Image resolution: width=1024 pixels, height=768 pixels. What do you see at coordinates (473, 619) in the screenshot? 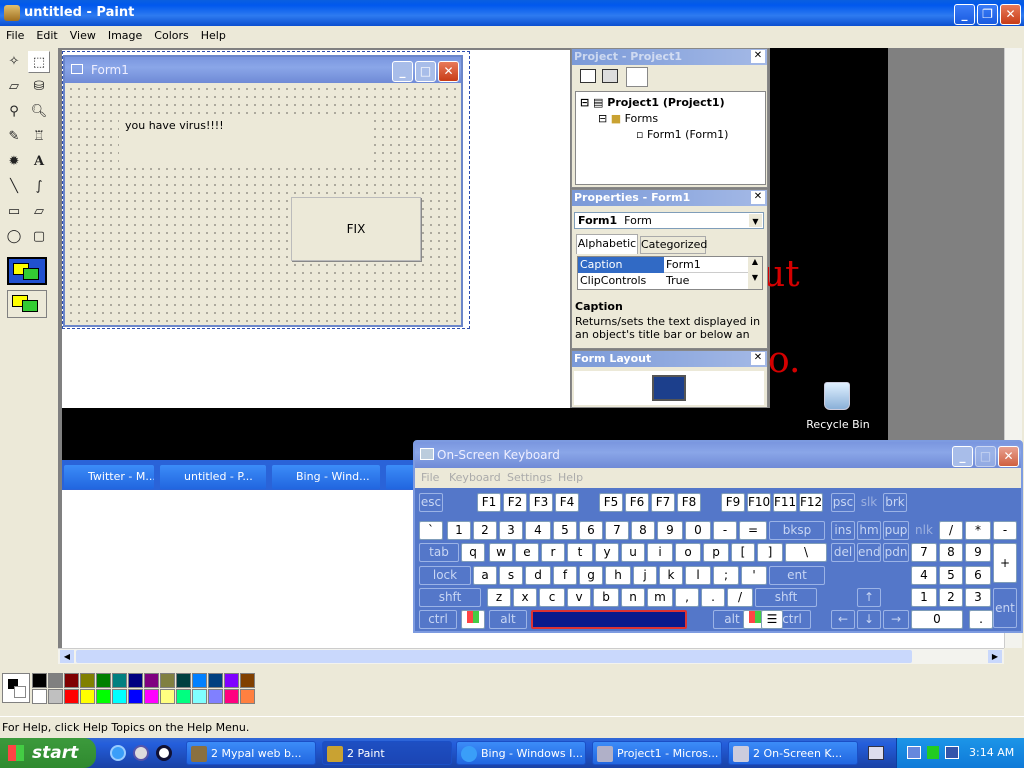
I see `windows-key-left-icon` at bounding box center [473, 619].